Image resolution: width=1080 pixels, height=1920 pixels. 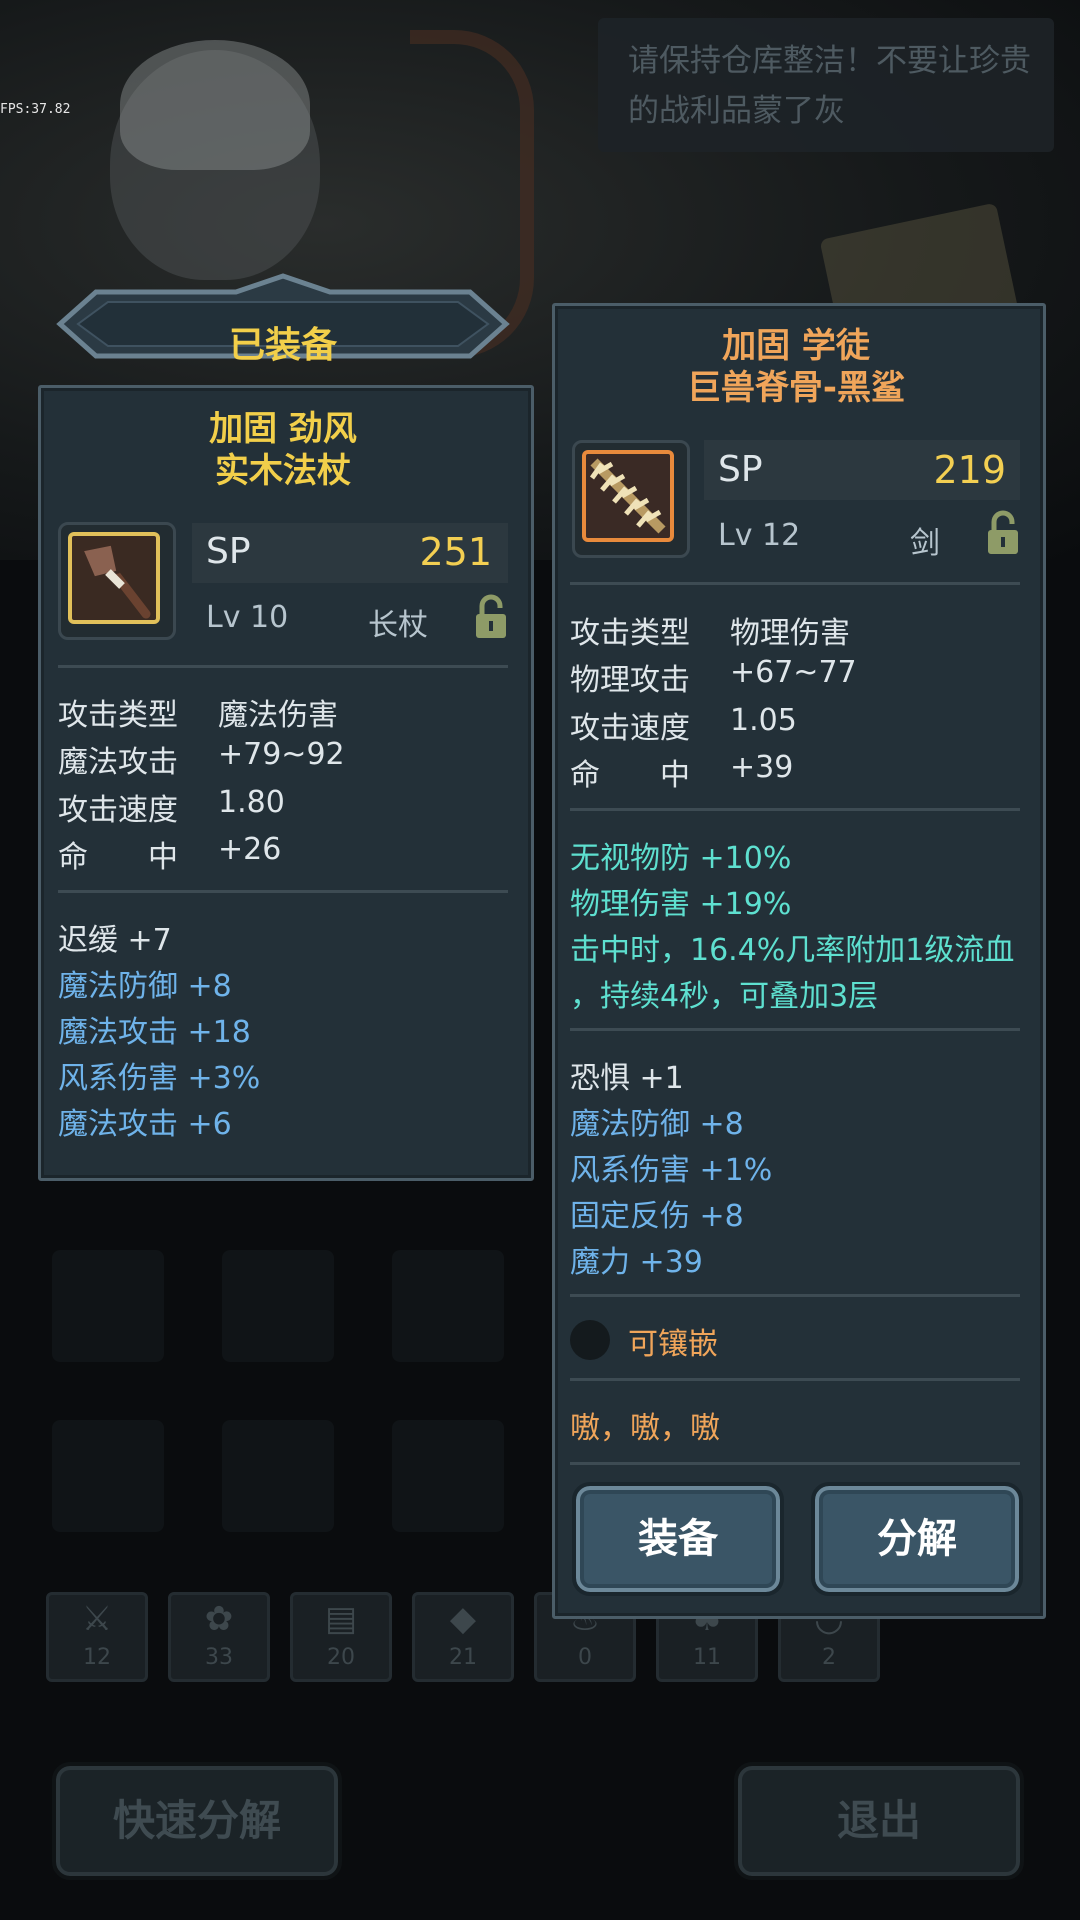 What do you see at coordinates (763, 720) in the screenshot?
I see `stat-value: 1.05` at bounding box center [763, 720].